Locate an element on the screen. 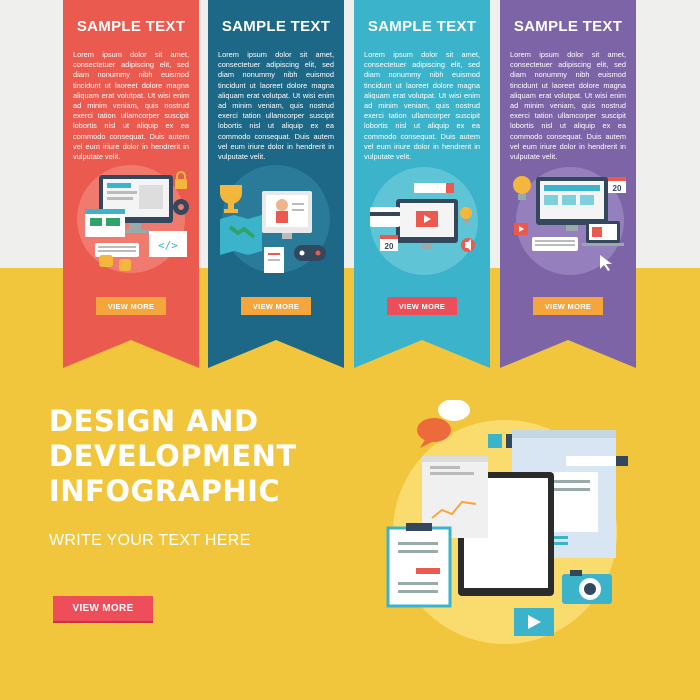 This screenshot has height=700, width=700. main-title-line-1: DESIGN AND is located at coordinates (154, 421).